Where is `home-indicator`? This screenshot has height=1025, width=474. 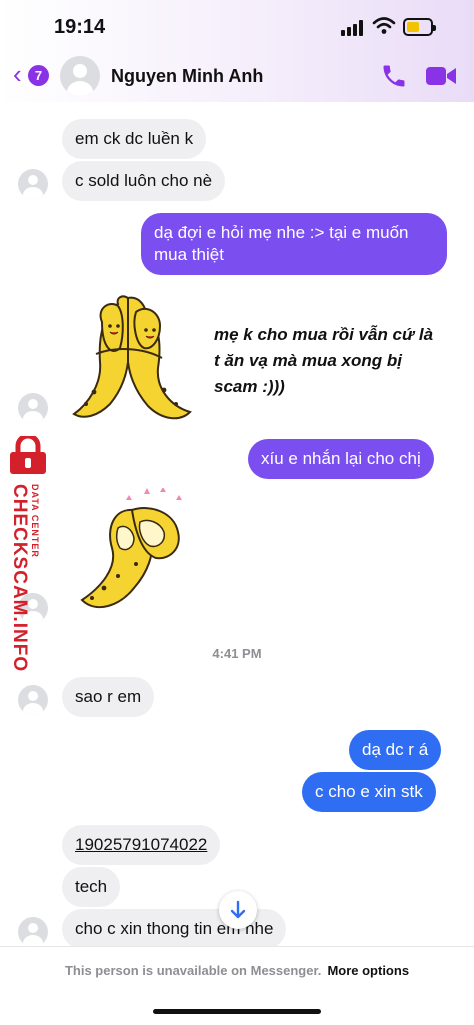
home-indicator is located at coordinates (237, 1011).